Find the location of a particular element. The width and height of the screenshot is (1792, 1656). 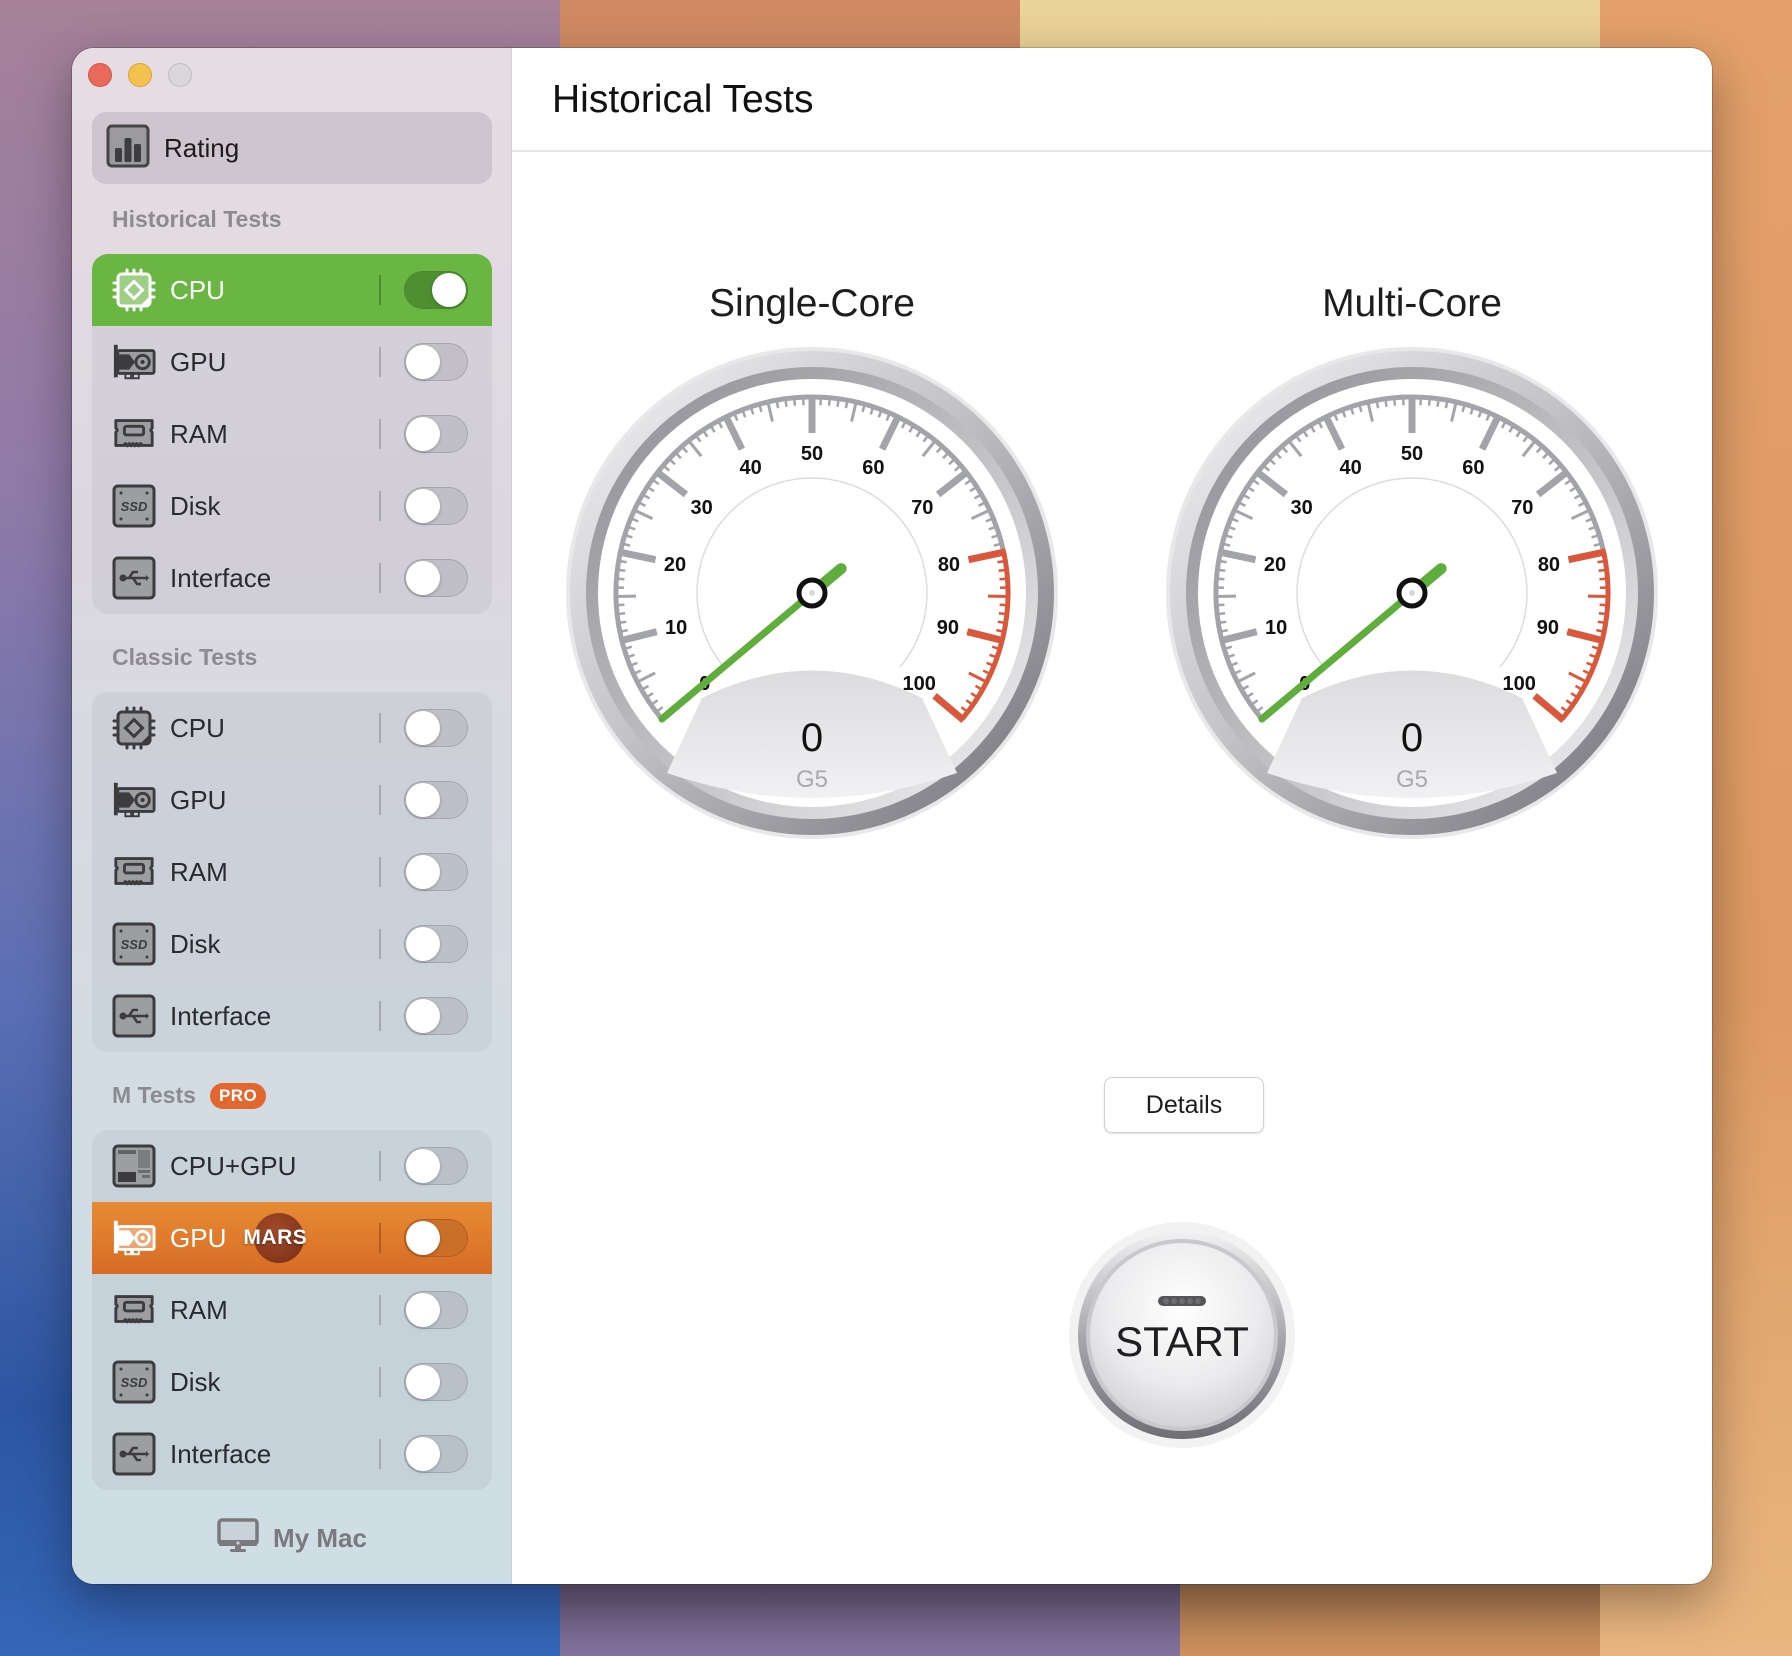

gauge-tick-label: 20 is located at coordinates (675, 565).